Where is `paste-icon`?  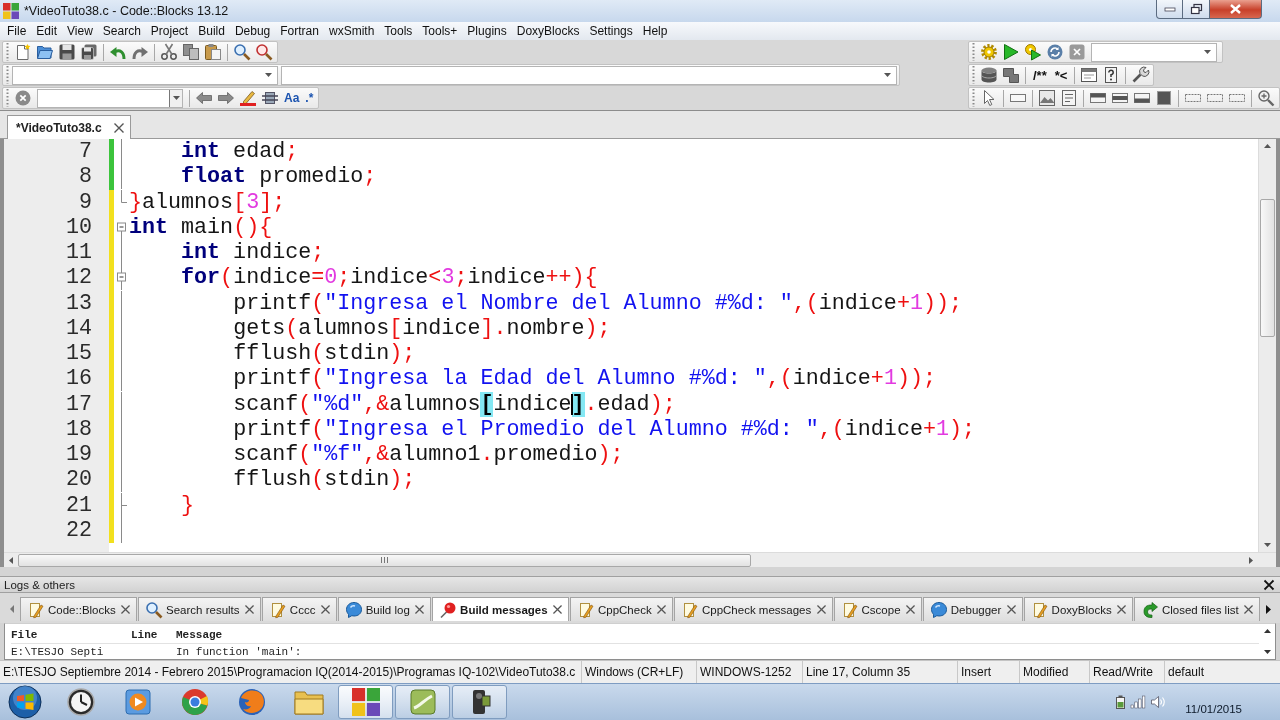 paste-icon is located at coordinates (213, 52).